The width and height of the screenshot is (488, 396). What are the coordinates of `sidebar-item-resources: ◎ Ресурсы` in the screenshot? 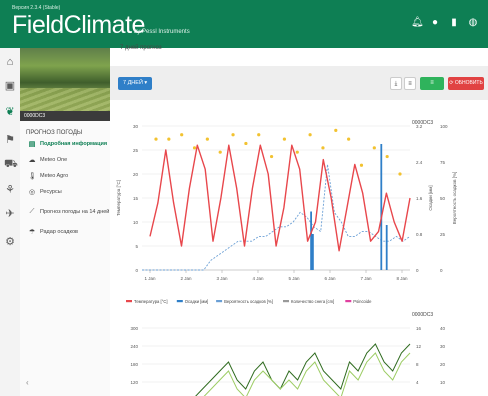 It's located at (45, 192).